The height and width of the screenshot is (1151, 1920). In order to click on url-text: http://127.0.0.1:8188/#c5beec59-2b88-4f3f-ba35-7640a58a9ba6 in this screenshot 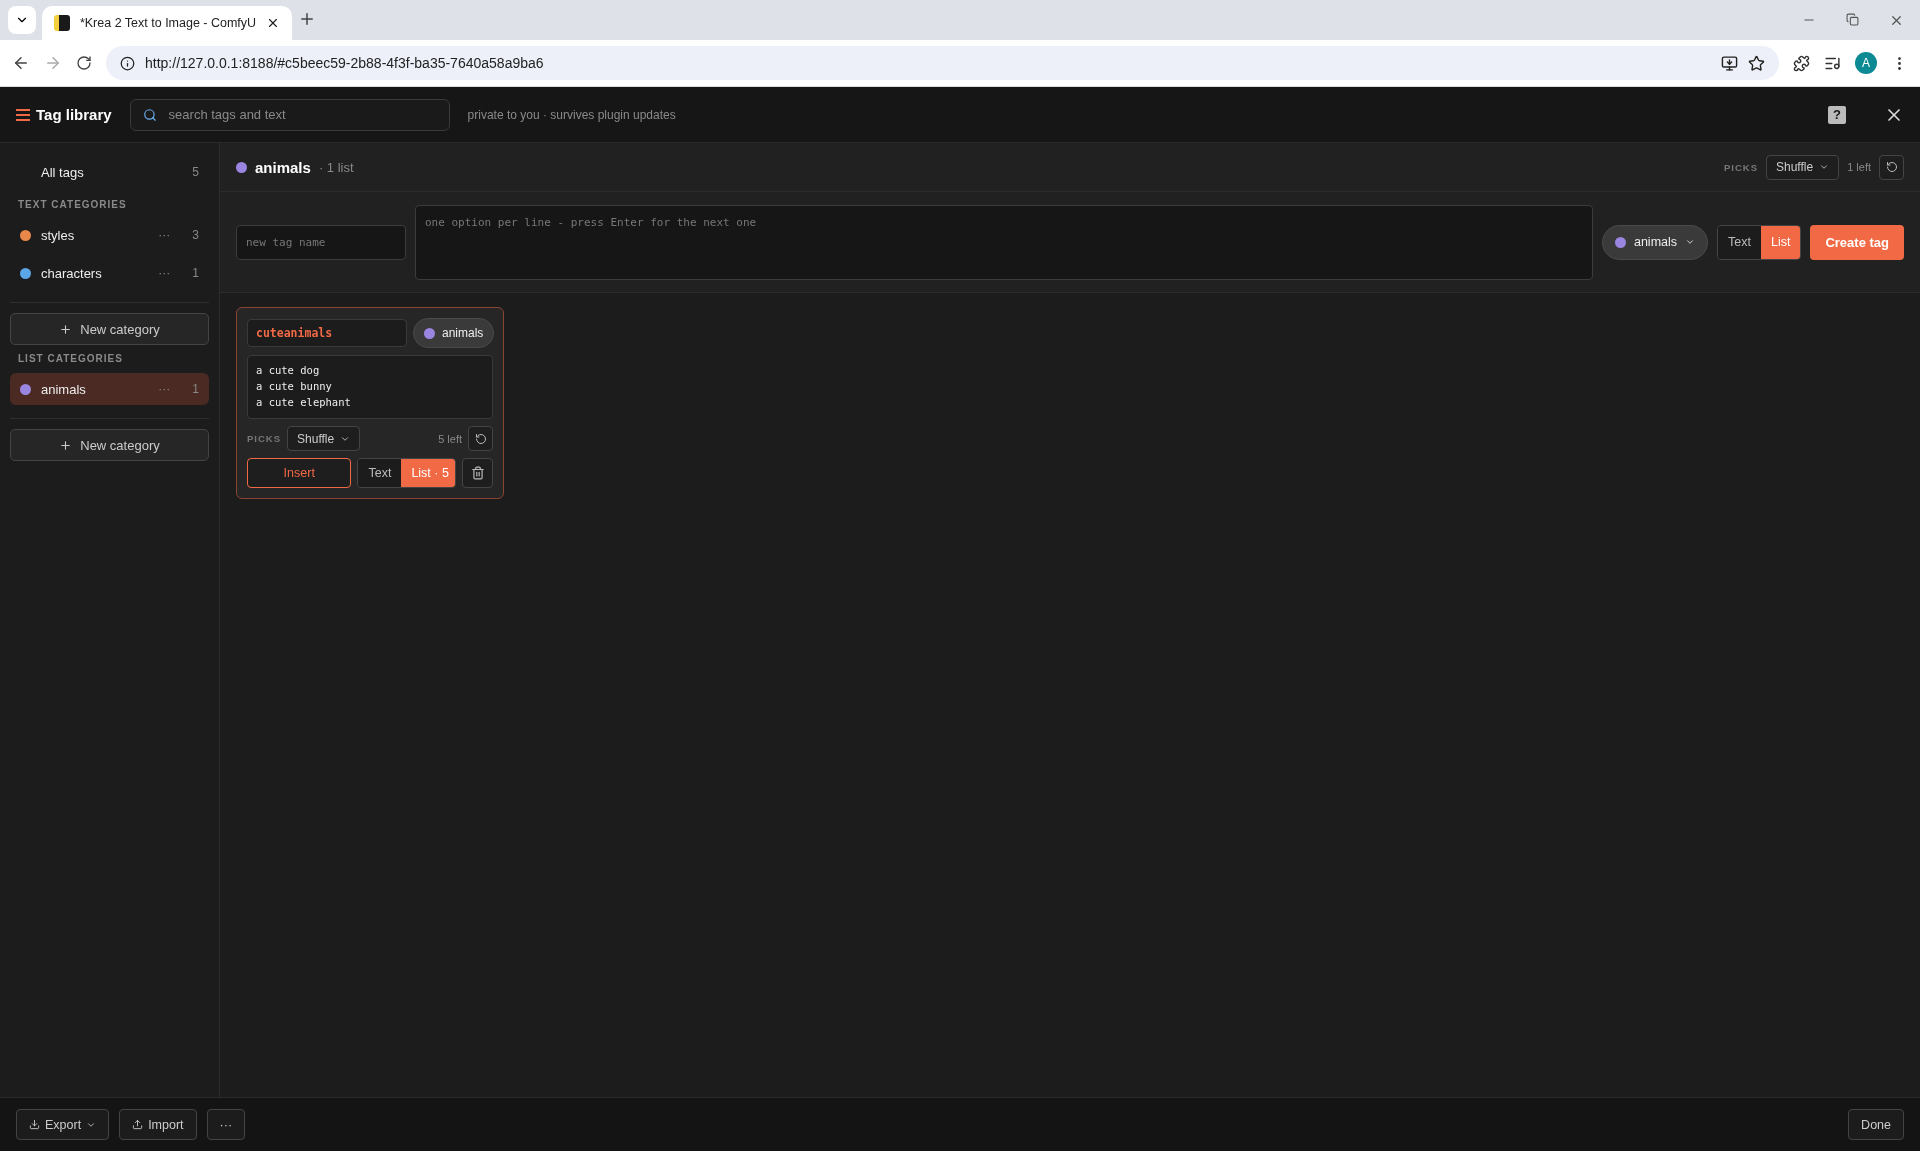, I will do `click(345, 63)`.